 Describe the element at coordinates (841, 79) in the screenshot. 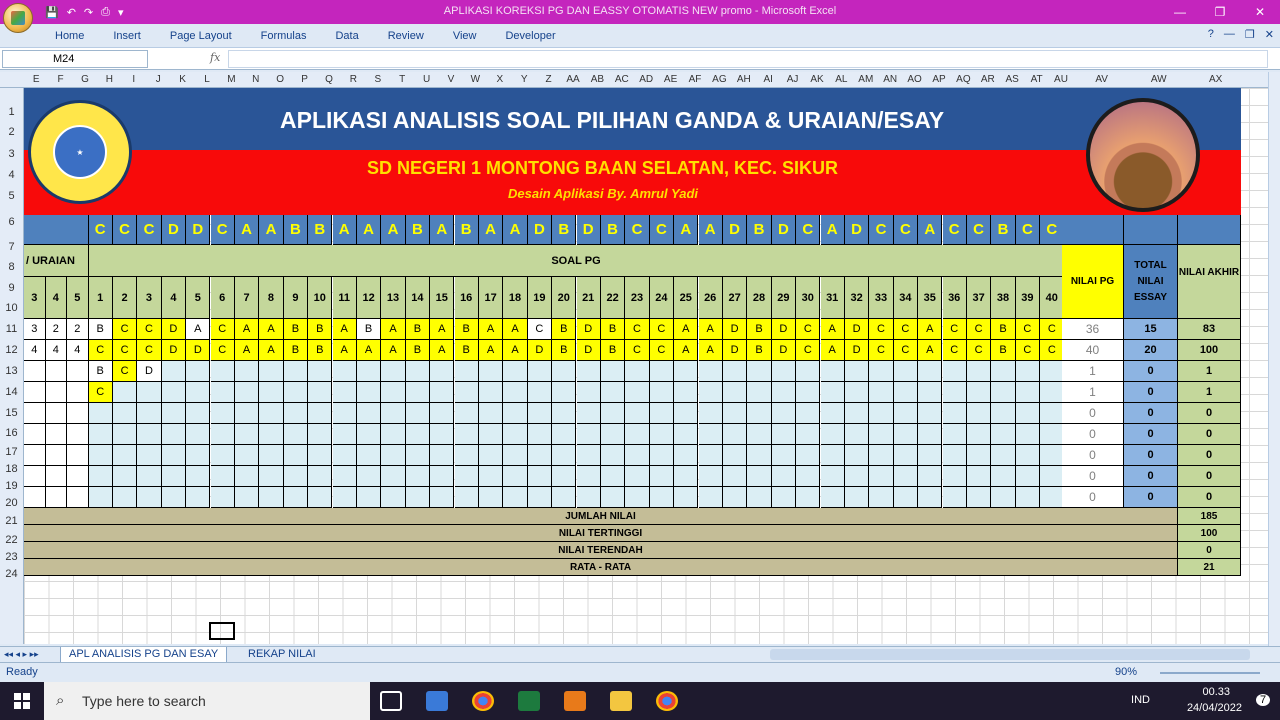

I see `column-header: AL` at that location.